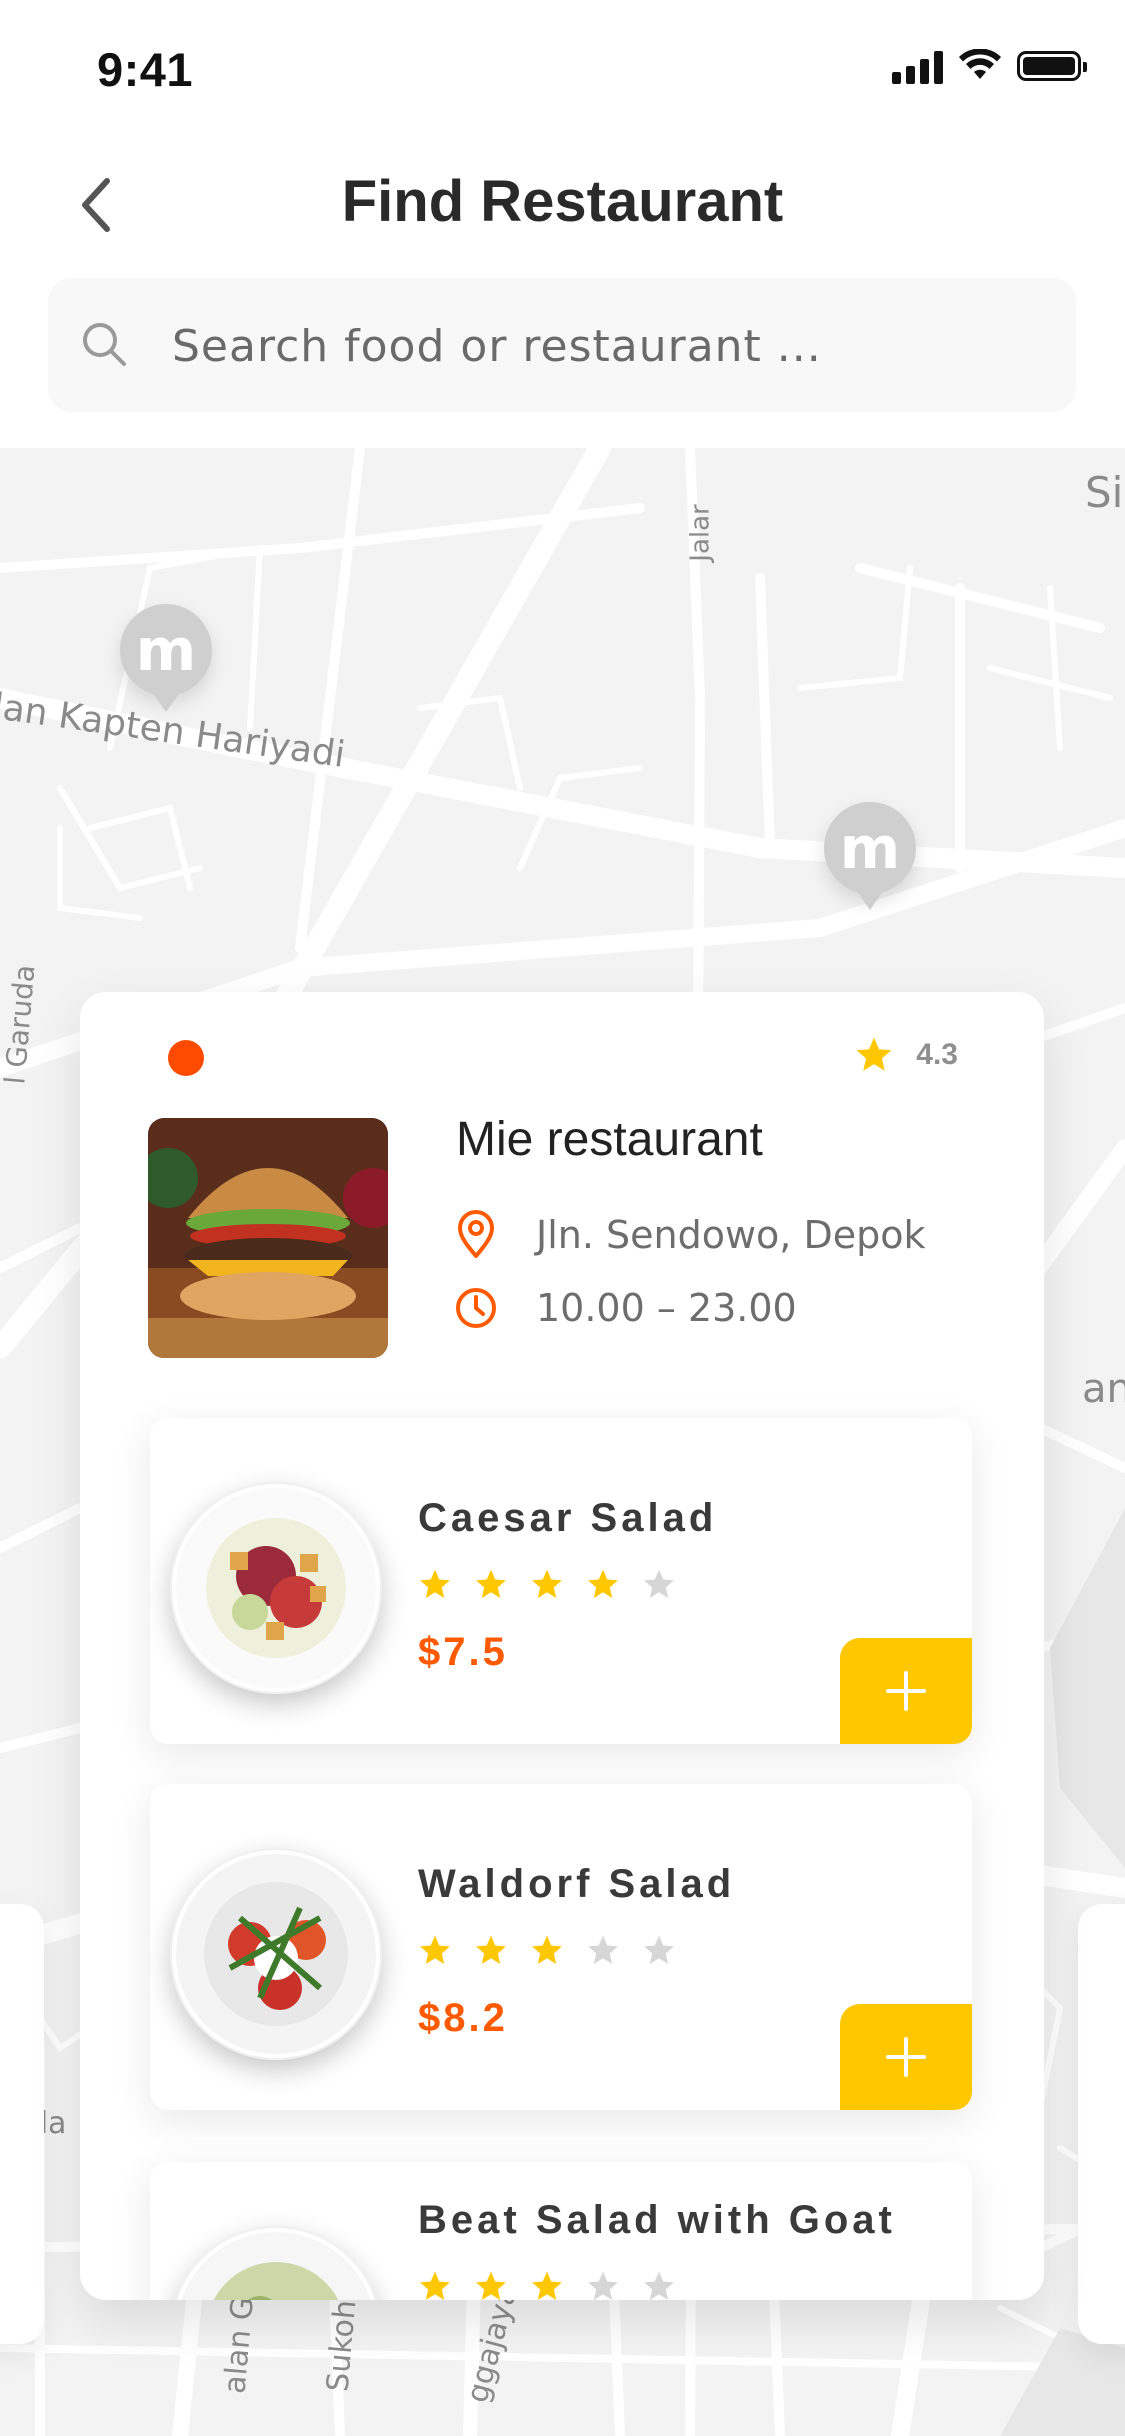 This screenshot has width=1125, height=2436. I want to click on map-label-street: Si, so click(1104, 492).